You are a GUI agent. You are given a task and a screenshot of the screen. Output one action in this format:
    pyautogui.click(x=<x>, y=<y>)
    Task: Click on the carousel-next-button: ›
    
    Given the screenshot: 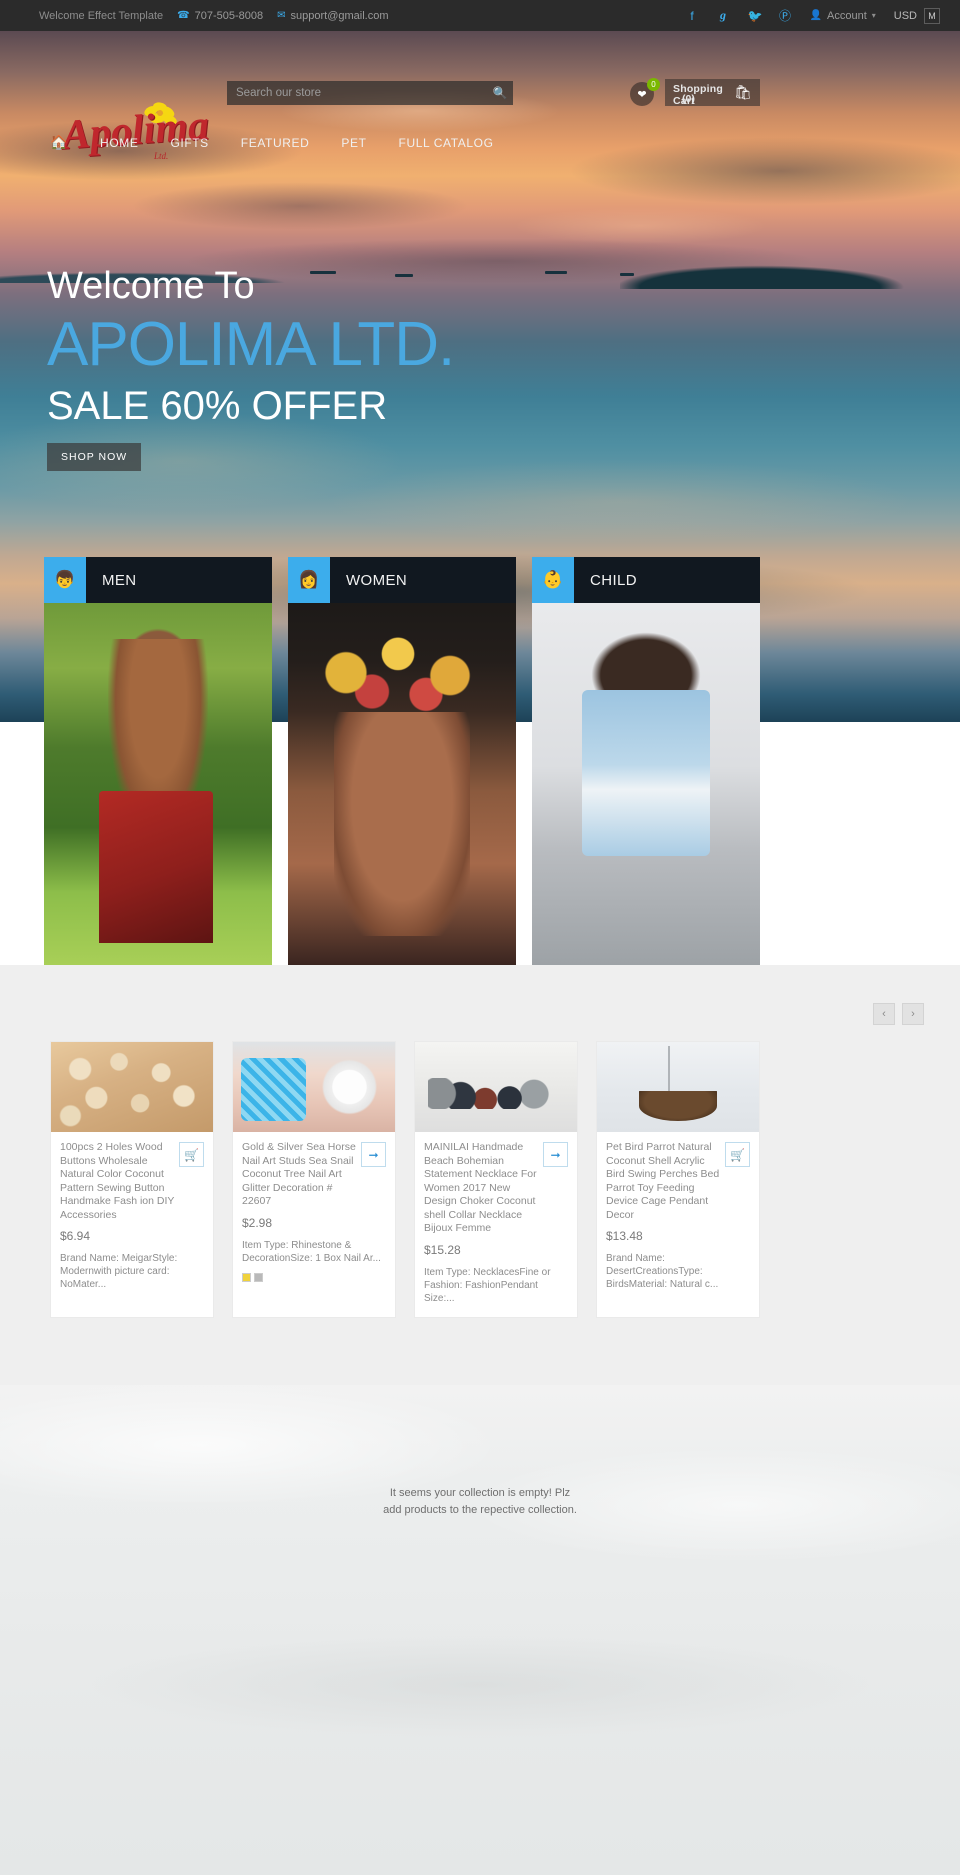 What is the action you would take?
    pyautogui.click(x=913, y=1014)
    